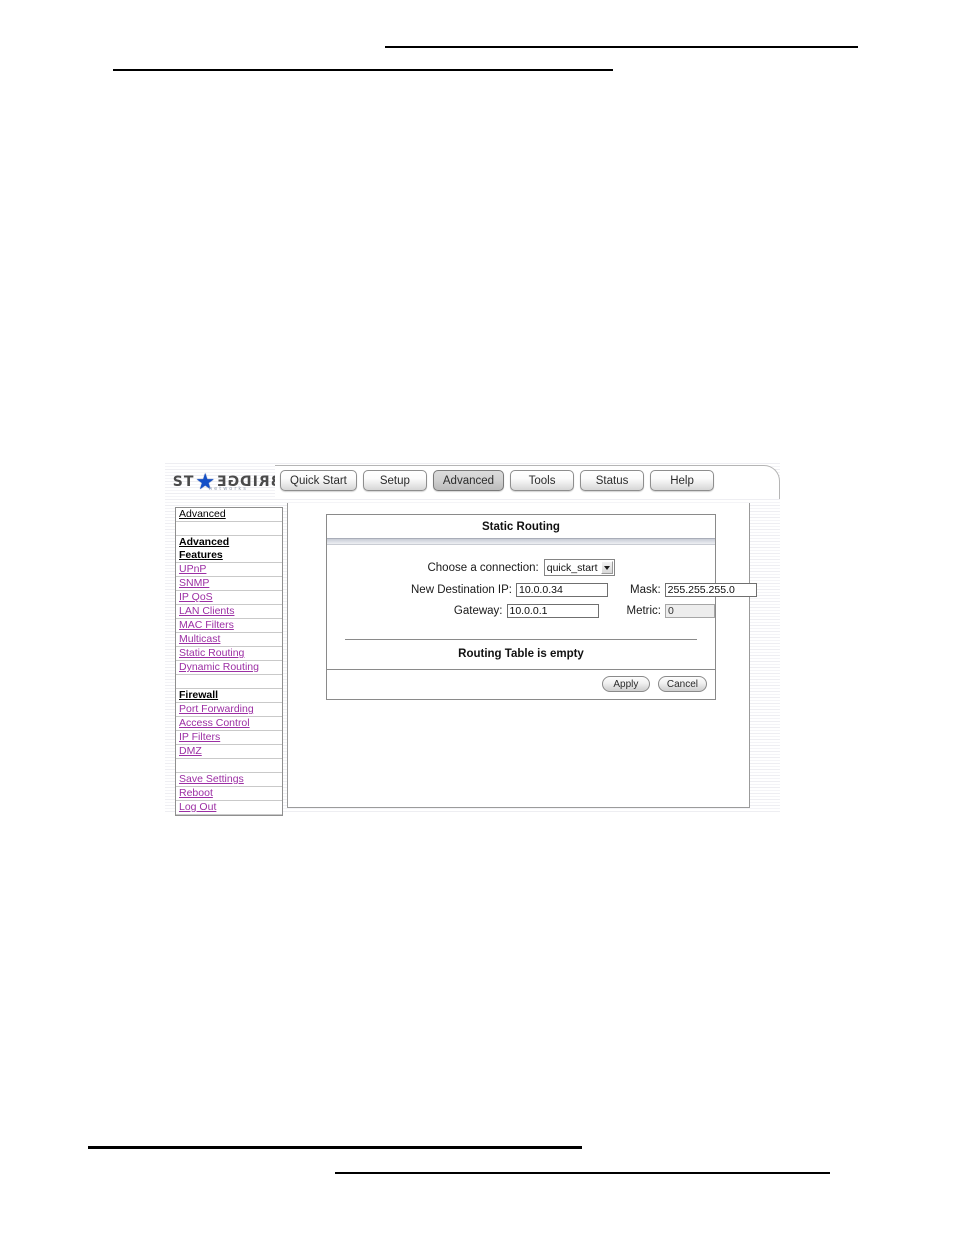  What do you see at coordinates (204, 542) in the screenshot?
I see `sidebar-group-advanced-features-line1: Advanced` at bounding box center [204, 542].